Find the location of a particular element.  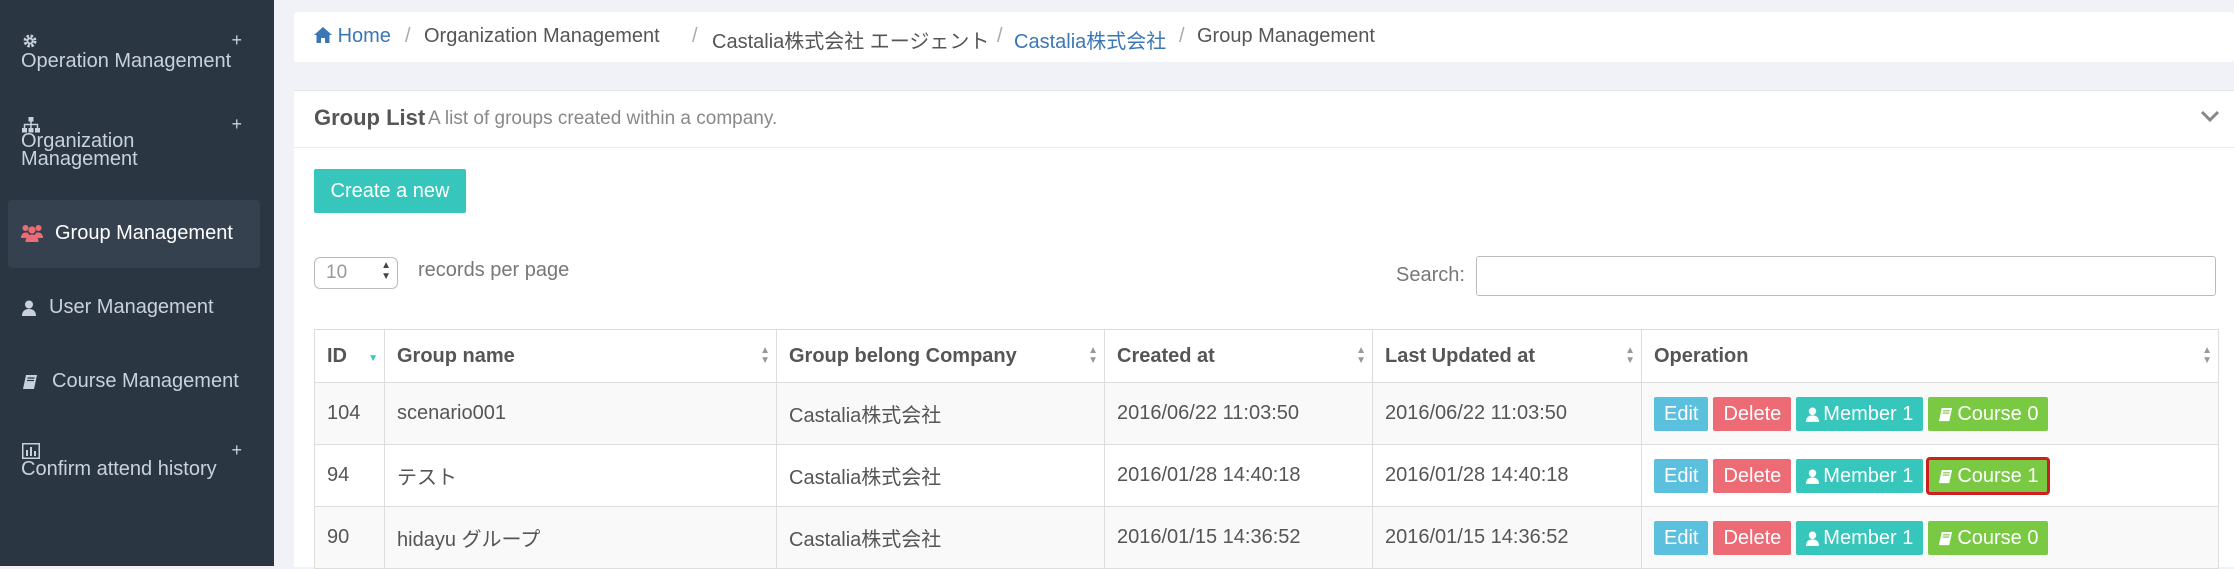

search-label: Search: is located at coordinates (1430, 275).